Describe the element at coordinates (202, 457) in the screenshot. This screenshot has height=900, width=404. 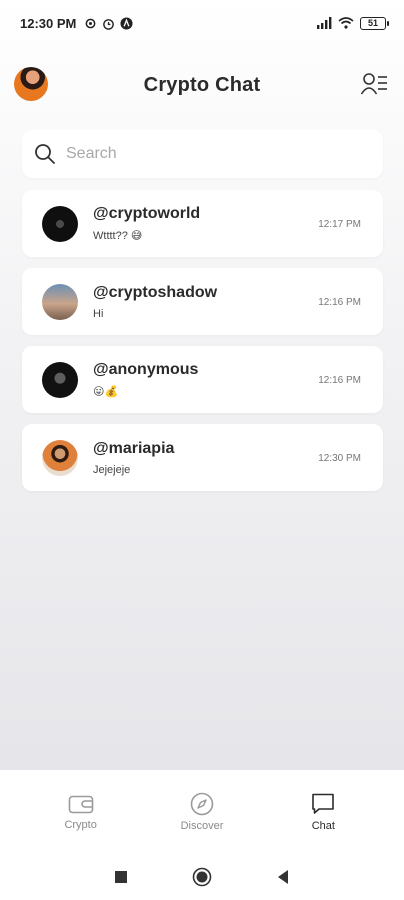
I see `chat-item: @mariapia Jejejeje 12:30 PM` at that location.